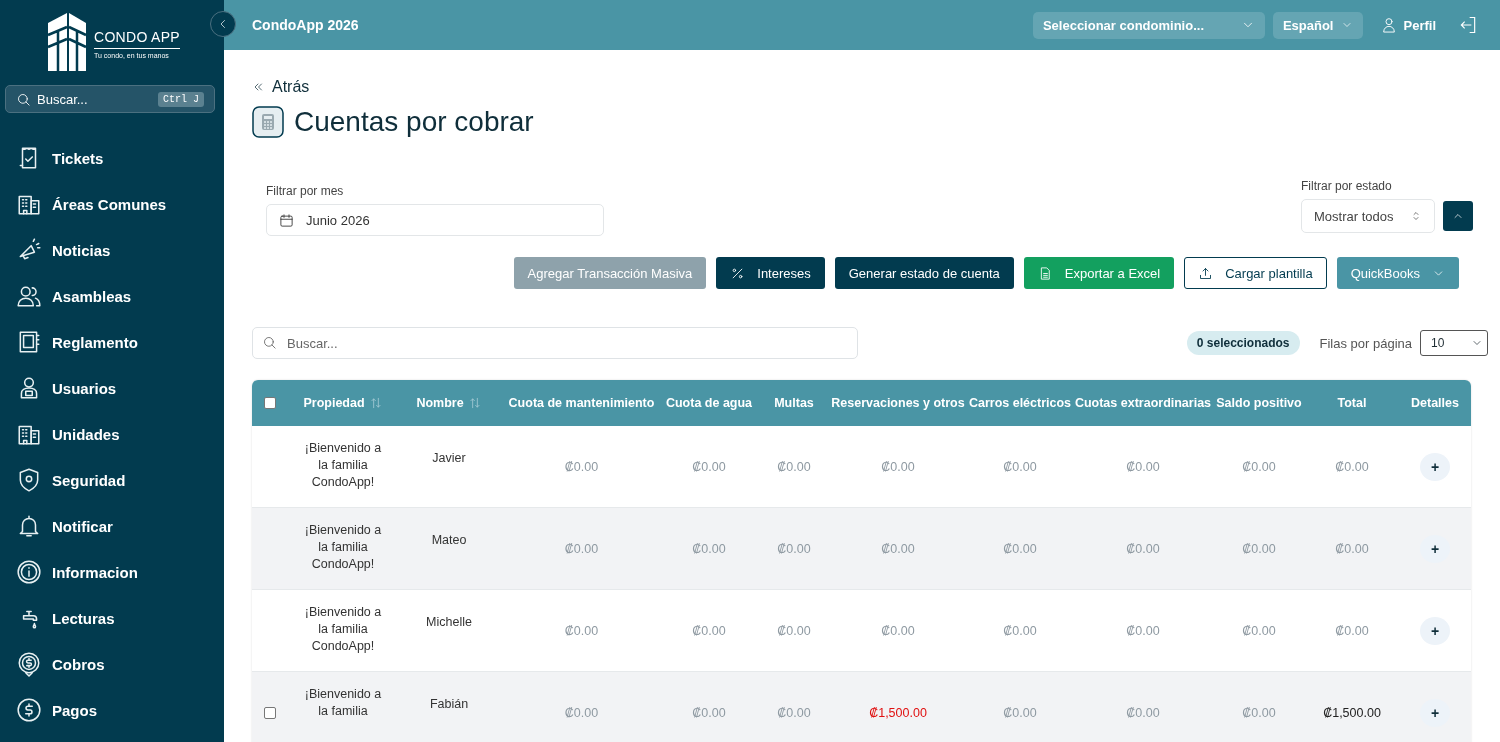 The width and height of the screenshot is (1500, 742). Describe the element at coordinates (770, 273) in the screenshot. I see `action-button: Intereses` at that location.